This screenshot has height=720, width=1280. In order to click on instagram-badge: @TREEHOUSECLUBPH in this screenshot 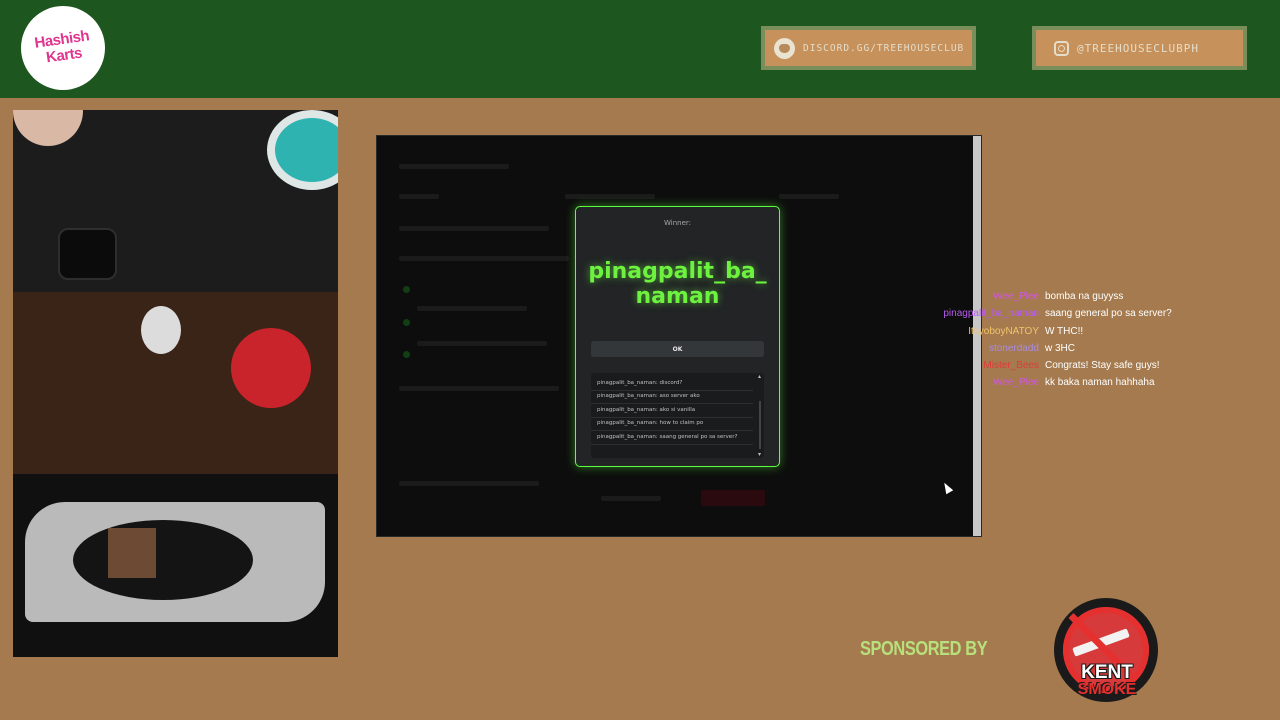, I will do `click(1139, 48)`.